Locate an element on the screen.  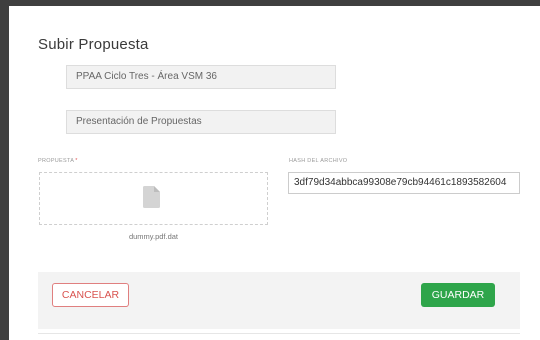
cancel-button: CANCELAR is located at coordinates (90, 295).